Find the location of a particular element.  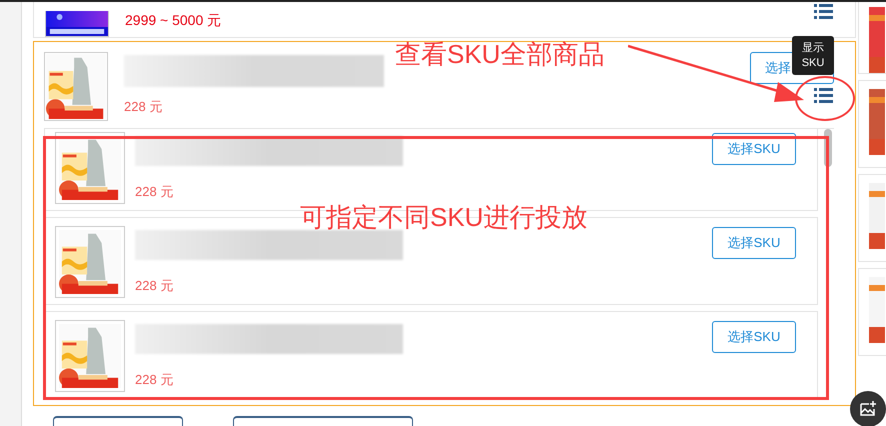

annotation-text: 可指定不同SKU进行投放 is located at coordinates (444, 217).